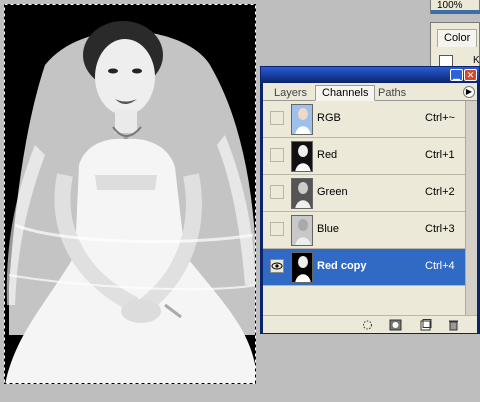 This screenshot has width=480, height=402. Describe the element at coordinates (469, 92) in the screenshot. I see `palette-menu-icon: ▶` at that location.